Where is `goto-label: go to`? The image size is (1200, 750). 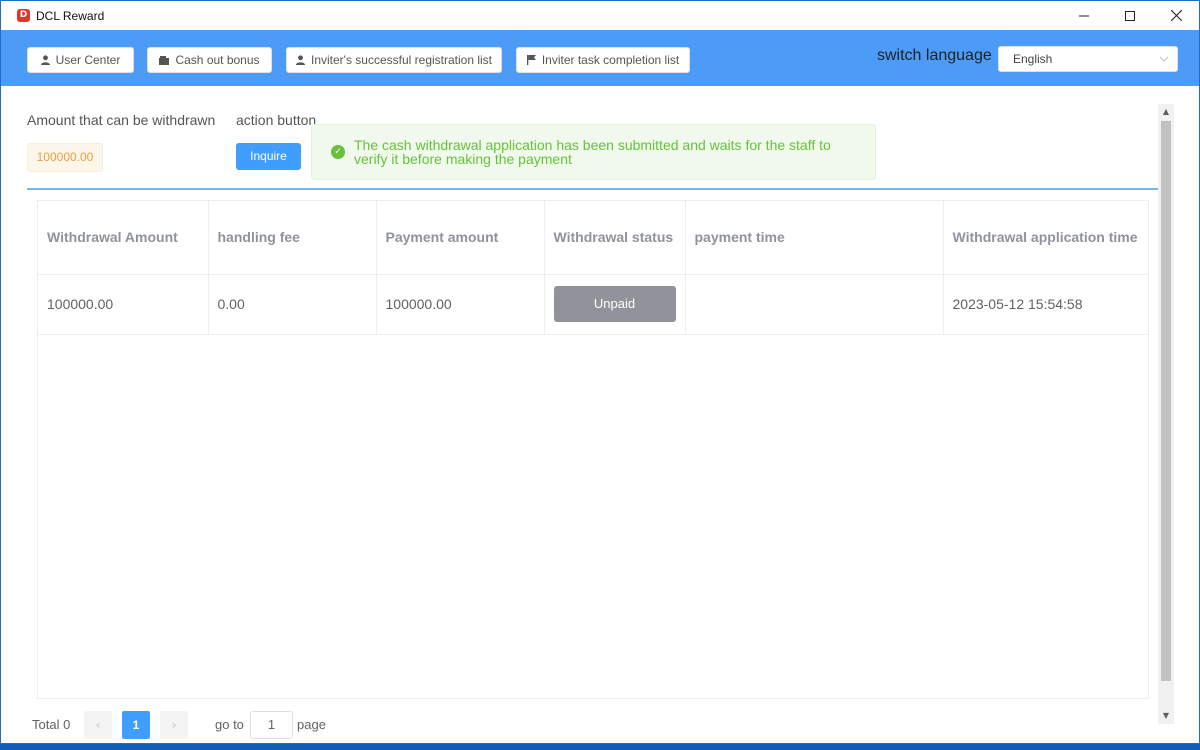
goto-label: go to is located at coordinates (229, 724).